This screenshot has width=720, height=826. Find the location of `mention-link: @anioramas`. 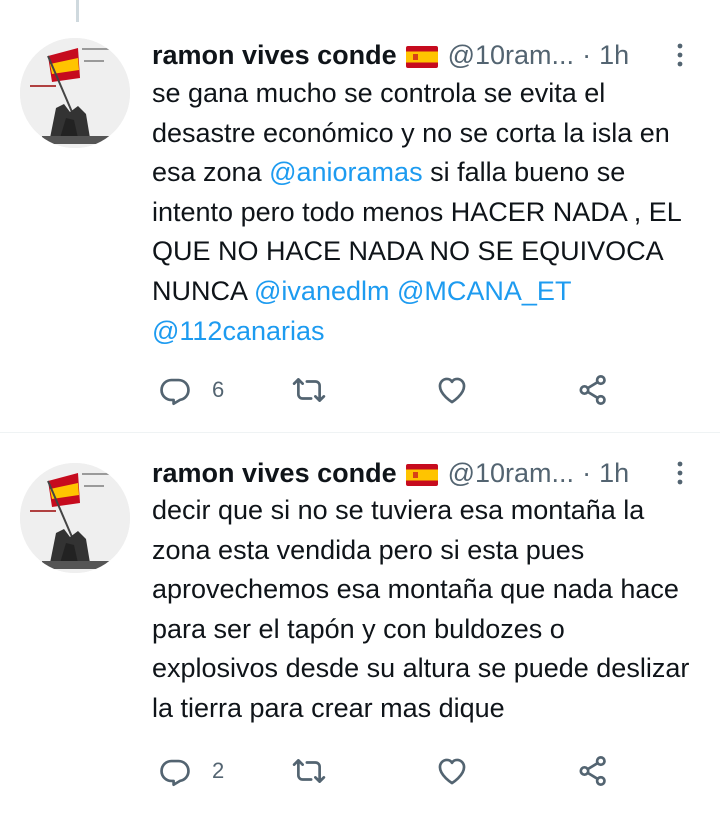

mention-link: @anioramas is located at coordinates (345, 172).